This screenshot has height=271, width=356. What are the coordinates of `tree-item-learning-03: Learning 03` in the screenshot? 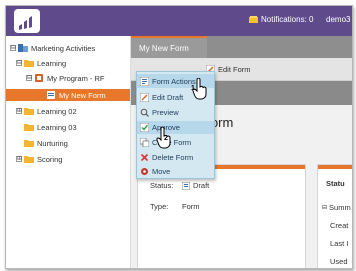 It's located at (50, 127).